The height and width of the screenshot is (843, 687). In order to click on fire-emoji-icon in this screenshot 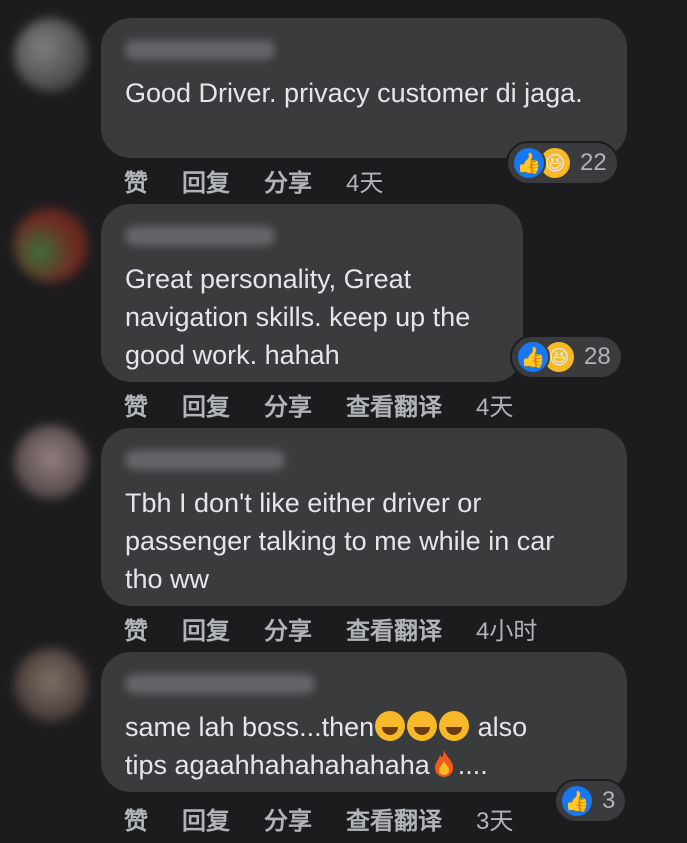, I will do `click(443, 763)`.